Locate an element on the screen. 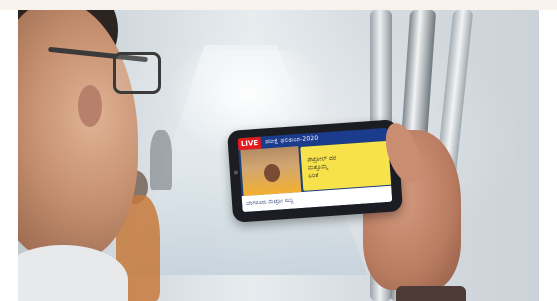  headline-box: ಪೆಟ್ರೋಲ್ ದರ ಮತ್ತೊಮ್ಮೆ ಏರಿಕೆ is located at coordinates (346, 165).